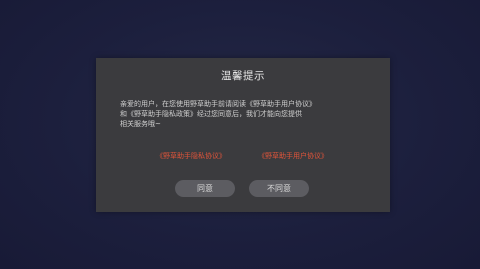 This screenshot has width=480, height=269. I want to click on user-agreement-link: 《野草助手用户协议》, so click(293, 156).